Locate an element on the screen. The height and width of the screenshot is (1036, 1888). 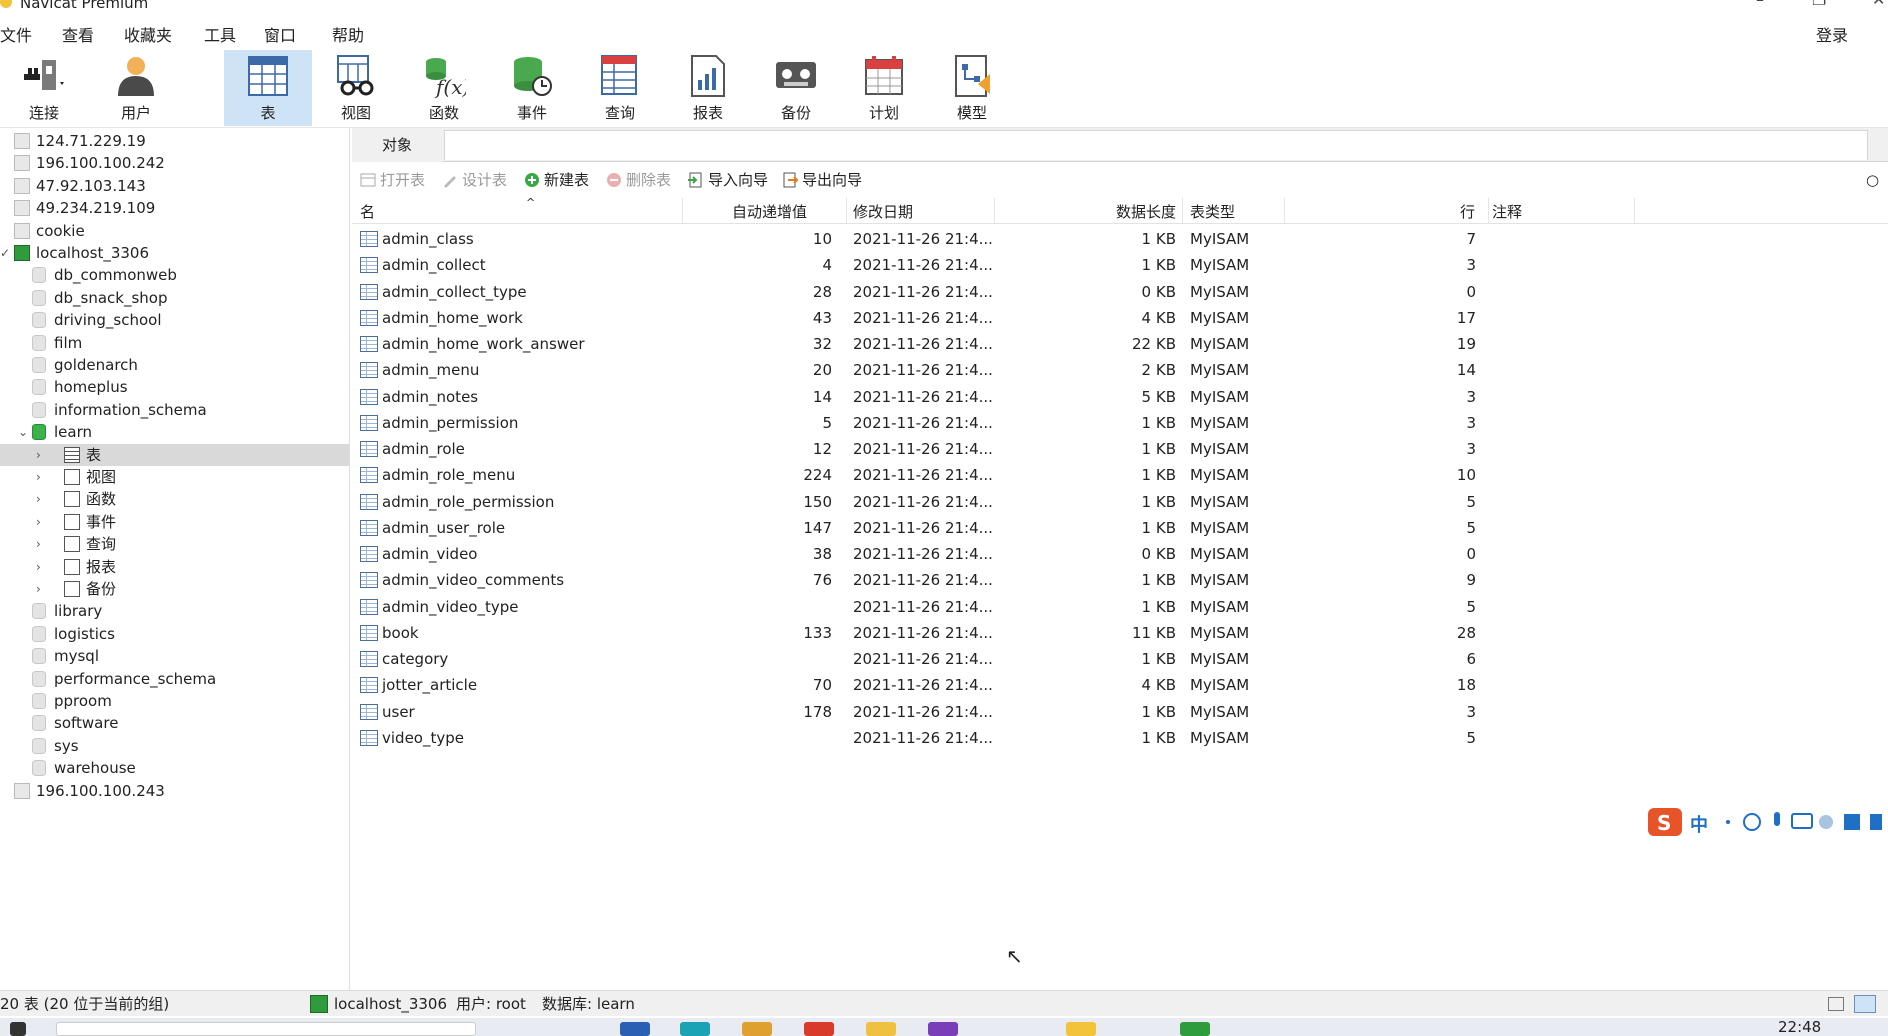
delete-table-button: 删除表 is located at coordinates (638, 180).